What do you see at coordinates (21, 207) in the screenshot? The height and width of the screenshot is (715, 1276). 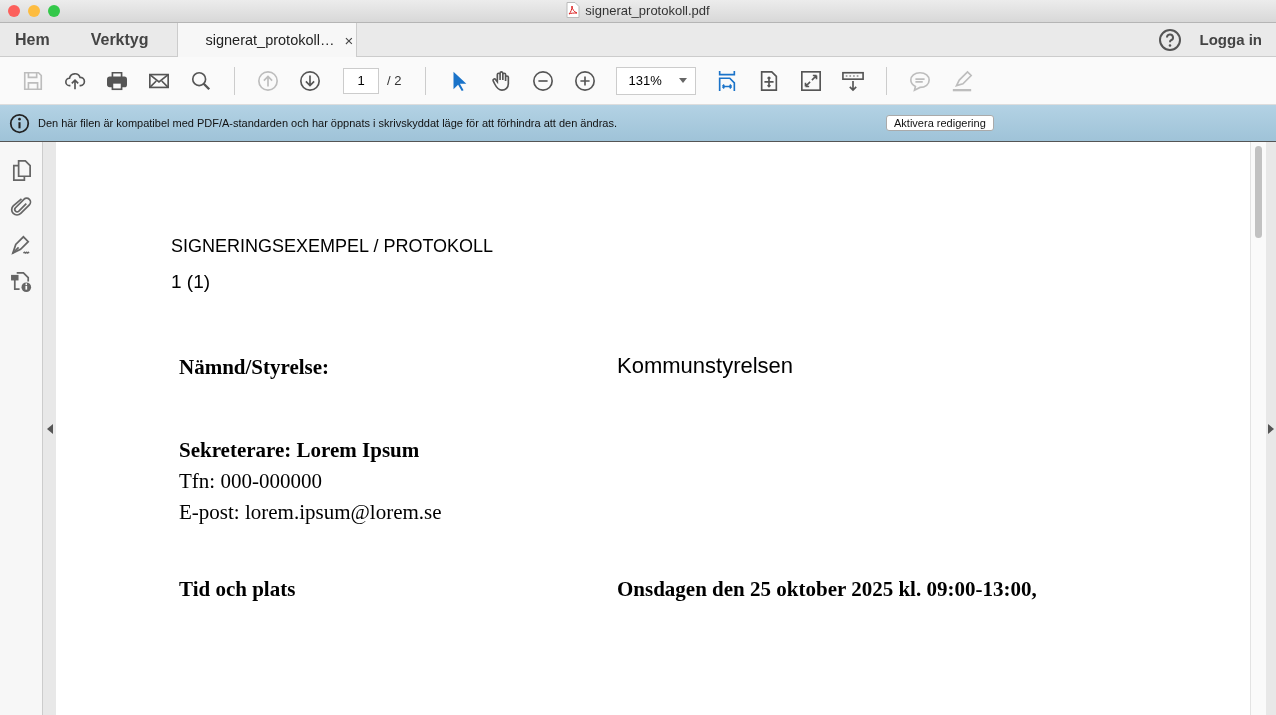 I see `attachment-icon` at bounding box center [21, 207].